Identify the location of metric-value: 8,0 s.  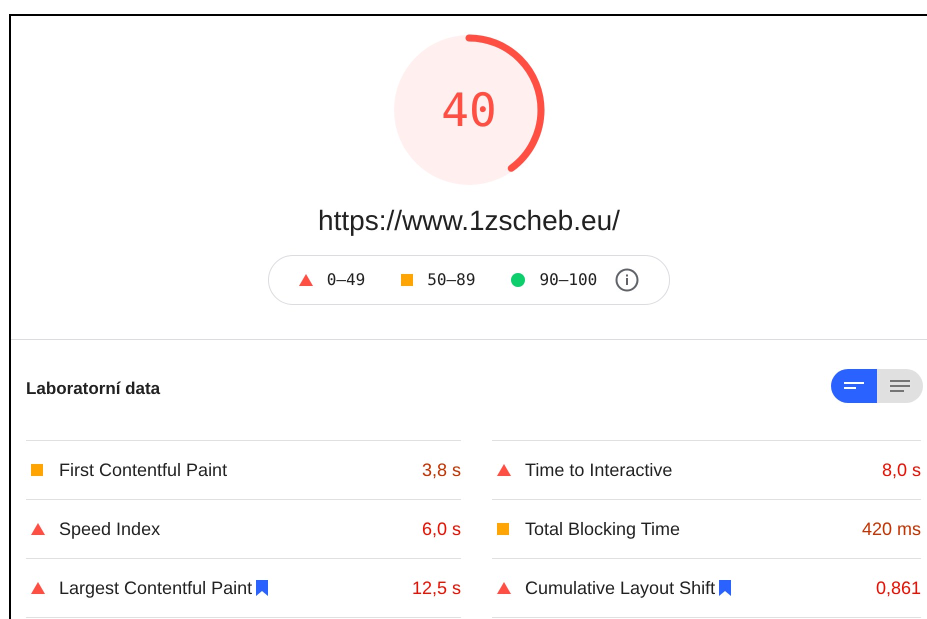
(901, 470).